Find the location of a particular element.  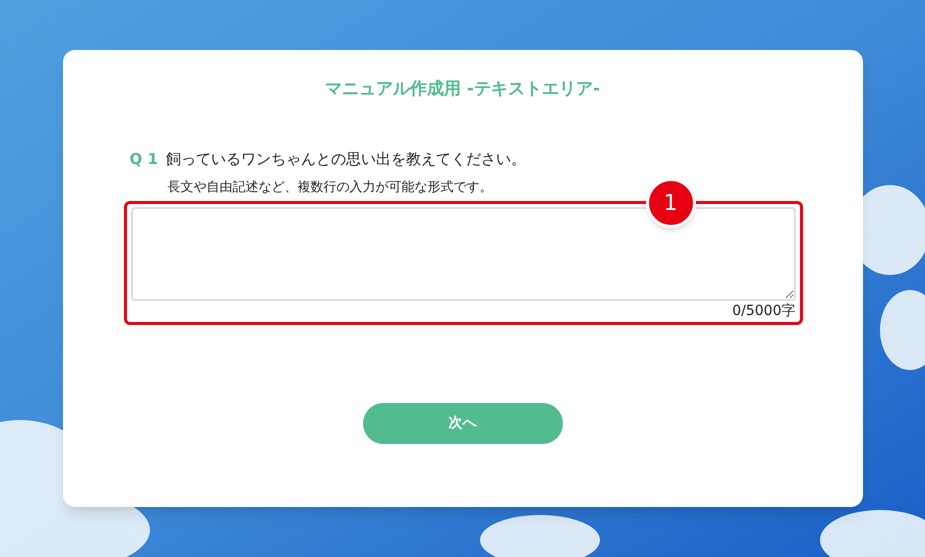

character-counter: 0/5000字 is located at coordinates (764, 311).